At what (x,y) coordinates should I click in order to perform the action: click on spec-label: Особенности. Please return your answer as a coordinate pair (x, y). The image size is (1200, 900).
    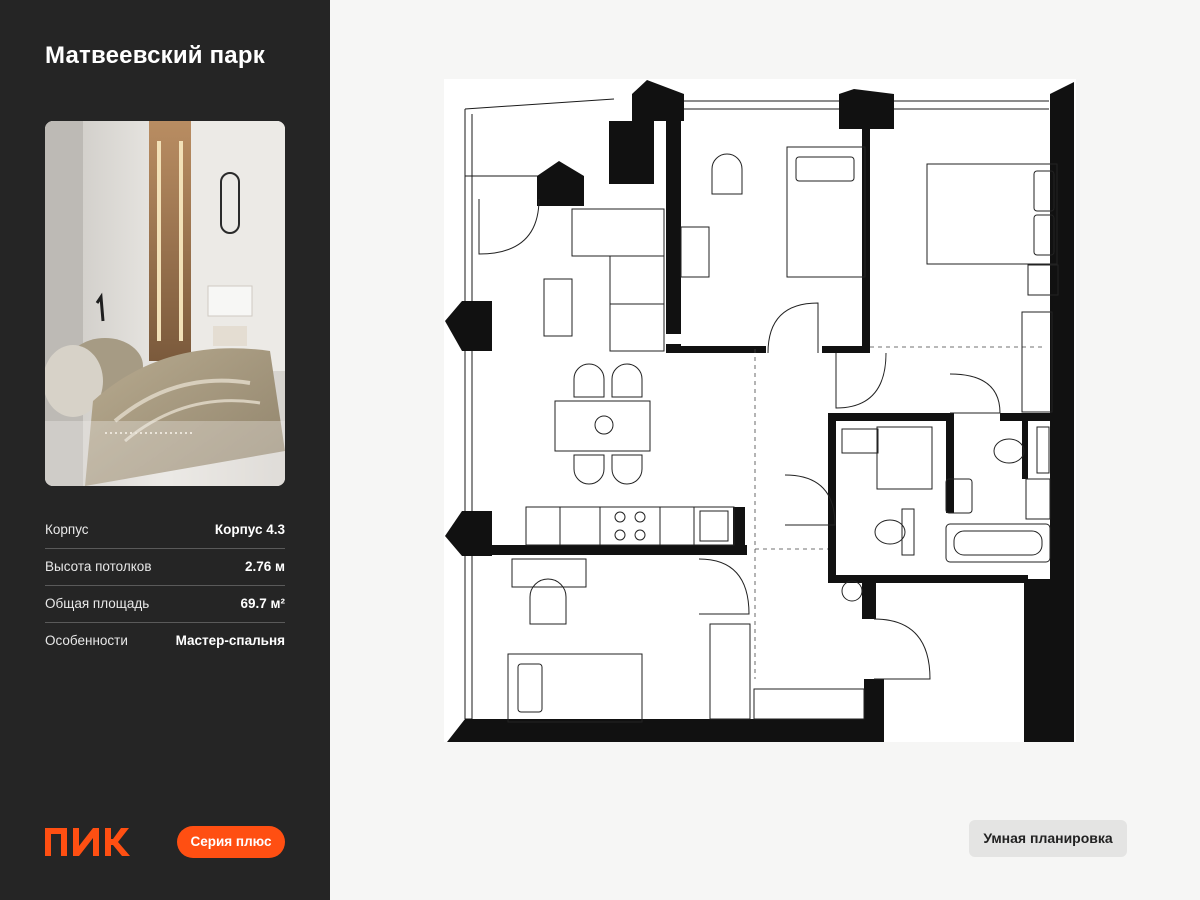
    Looking at the image, I should click on (86, 640).